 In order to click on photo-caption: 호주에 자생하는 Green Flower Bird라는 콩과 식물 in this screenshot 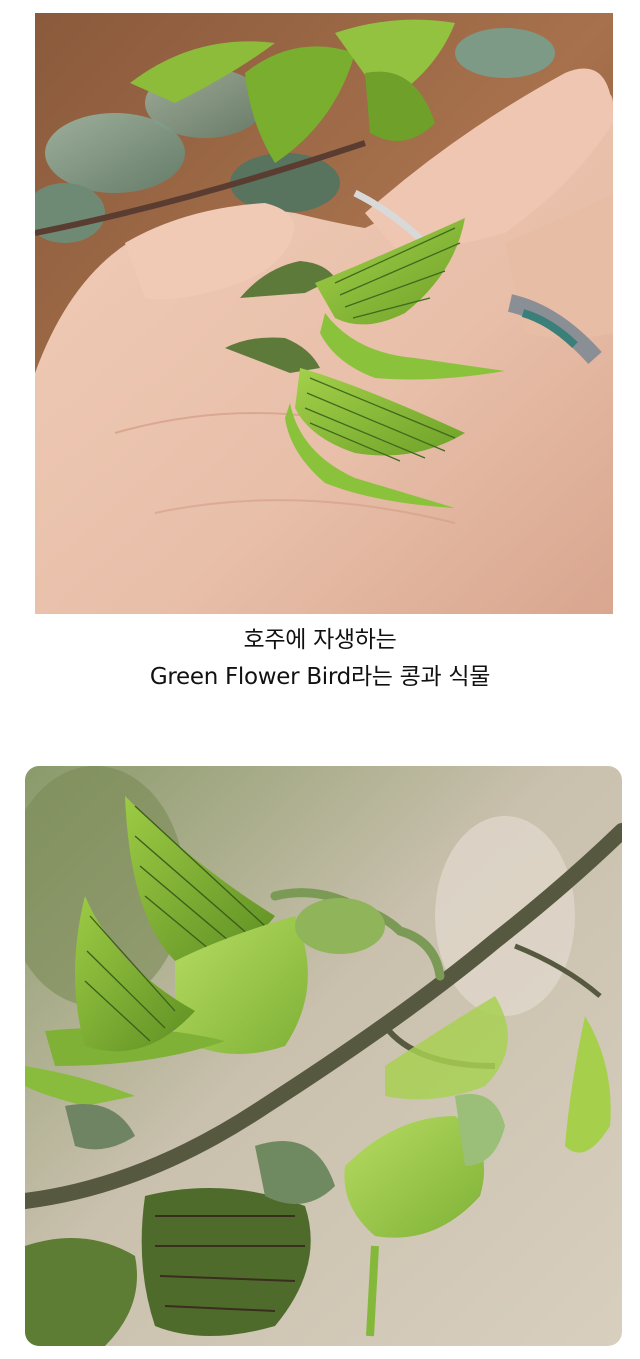, I will do `click(320, 659)`.